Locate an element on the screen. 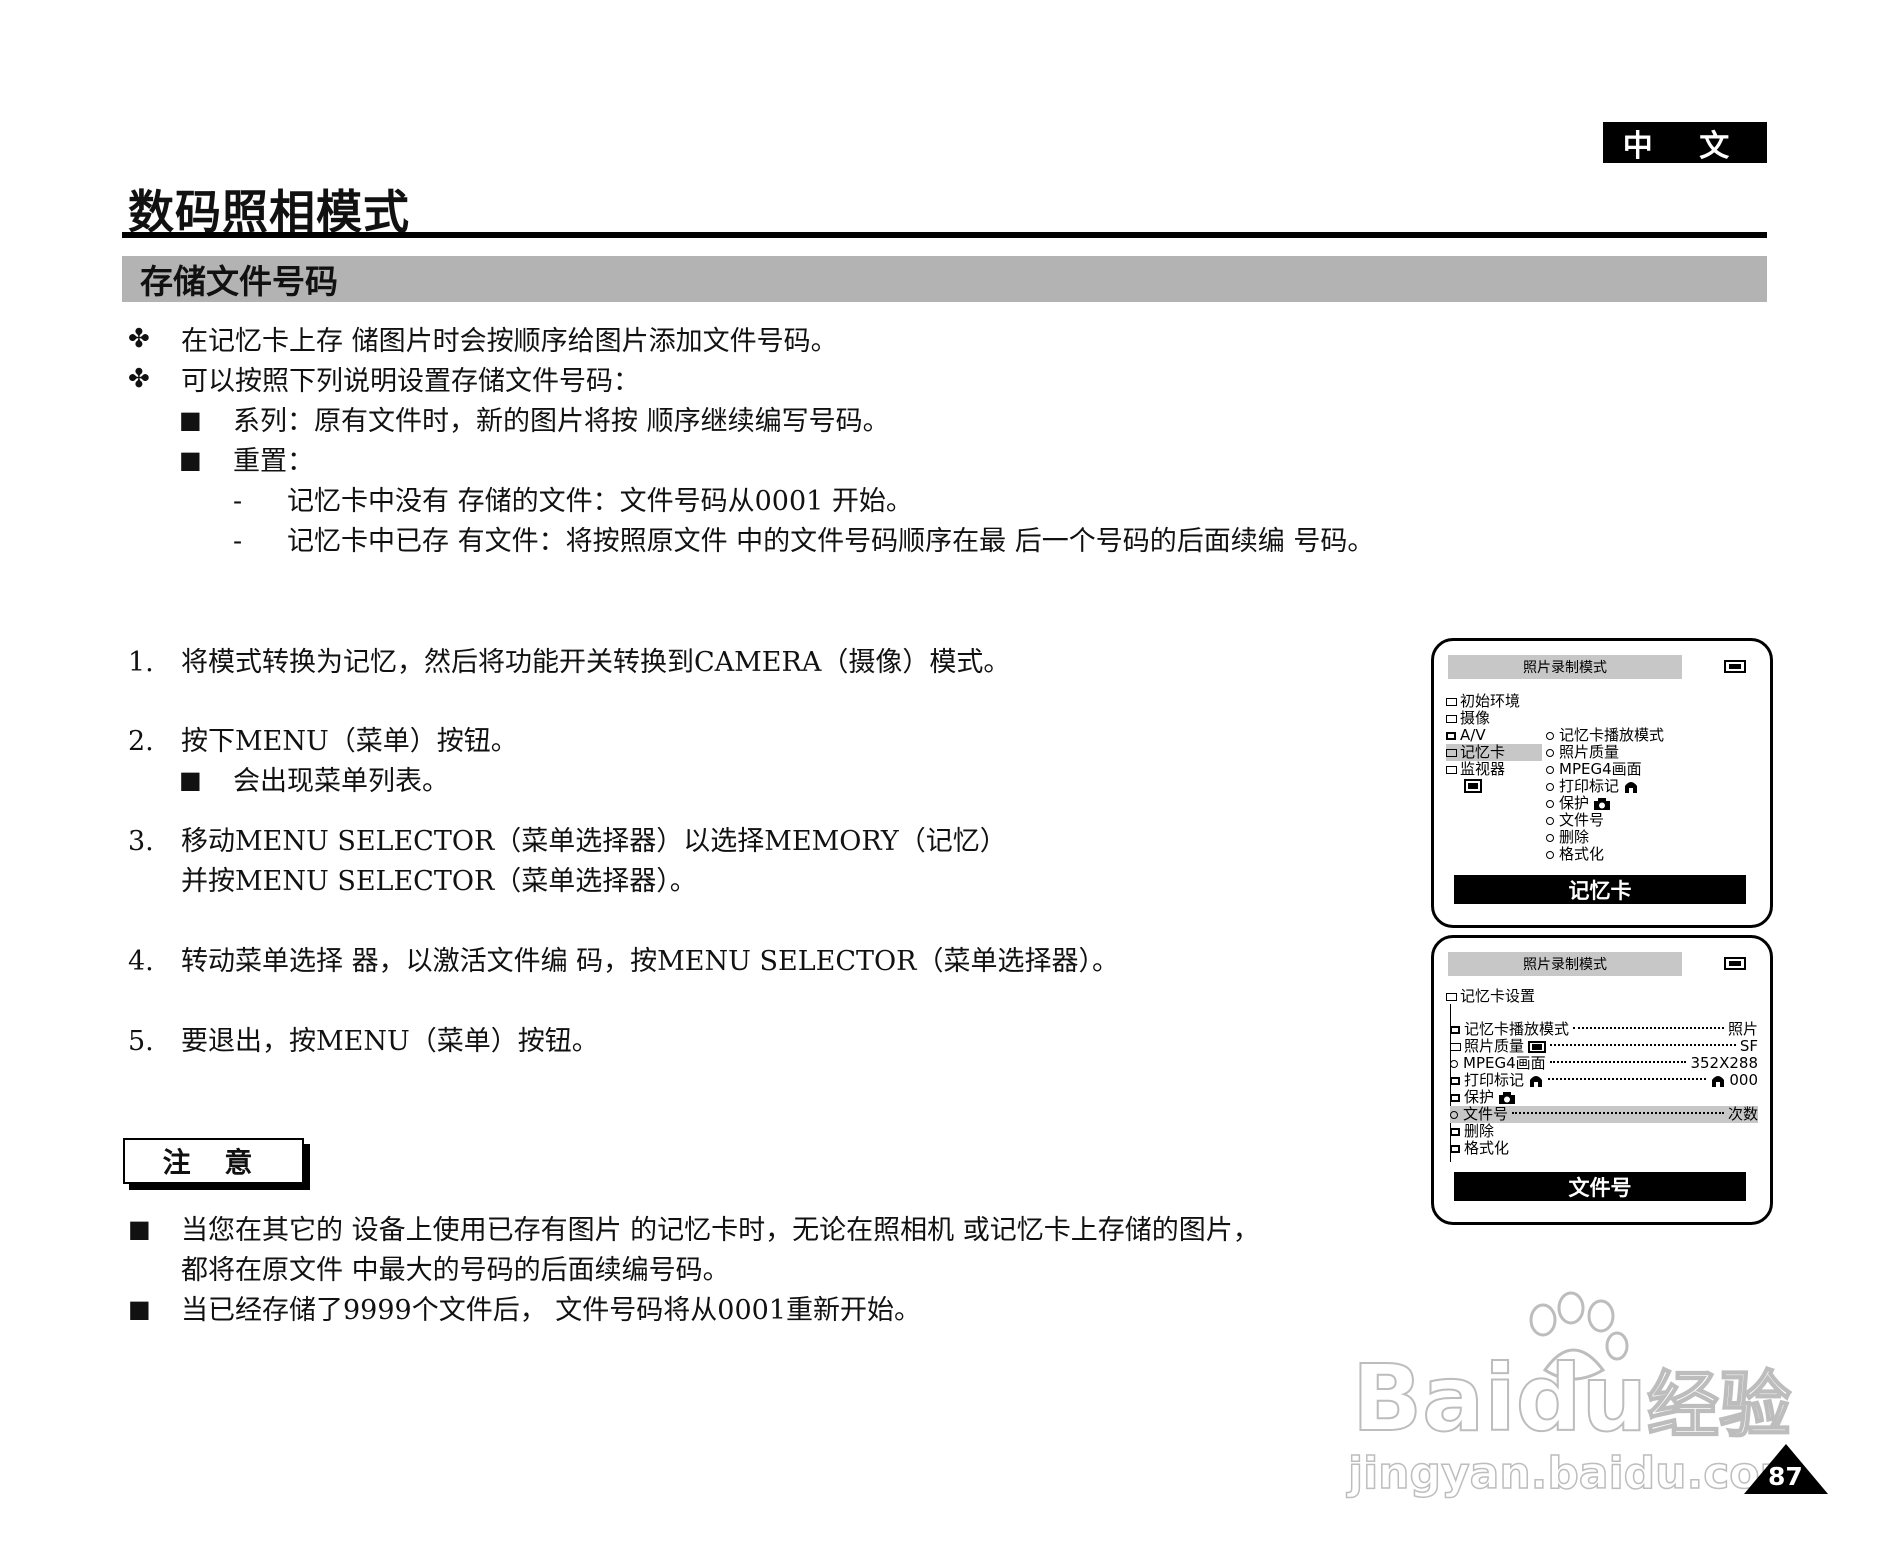 The width and height of the screenshot is (1881, 1558). osd-footer: 文件号 is located at coordinates (1600, 1186).